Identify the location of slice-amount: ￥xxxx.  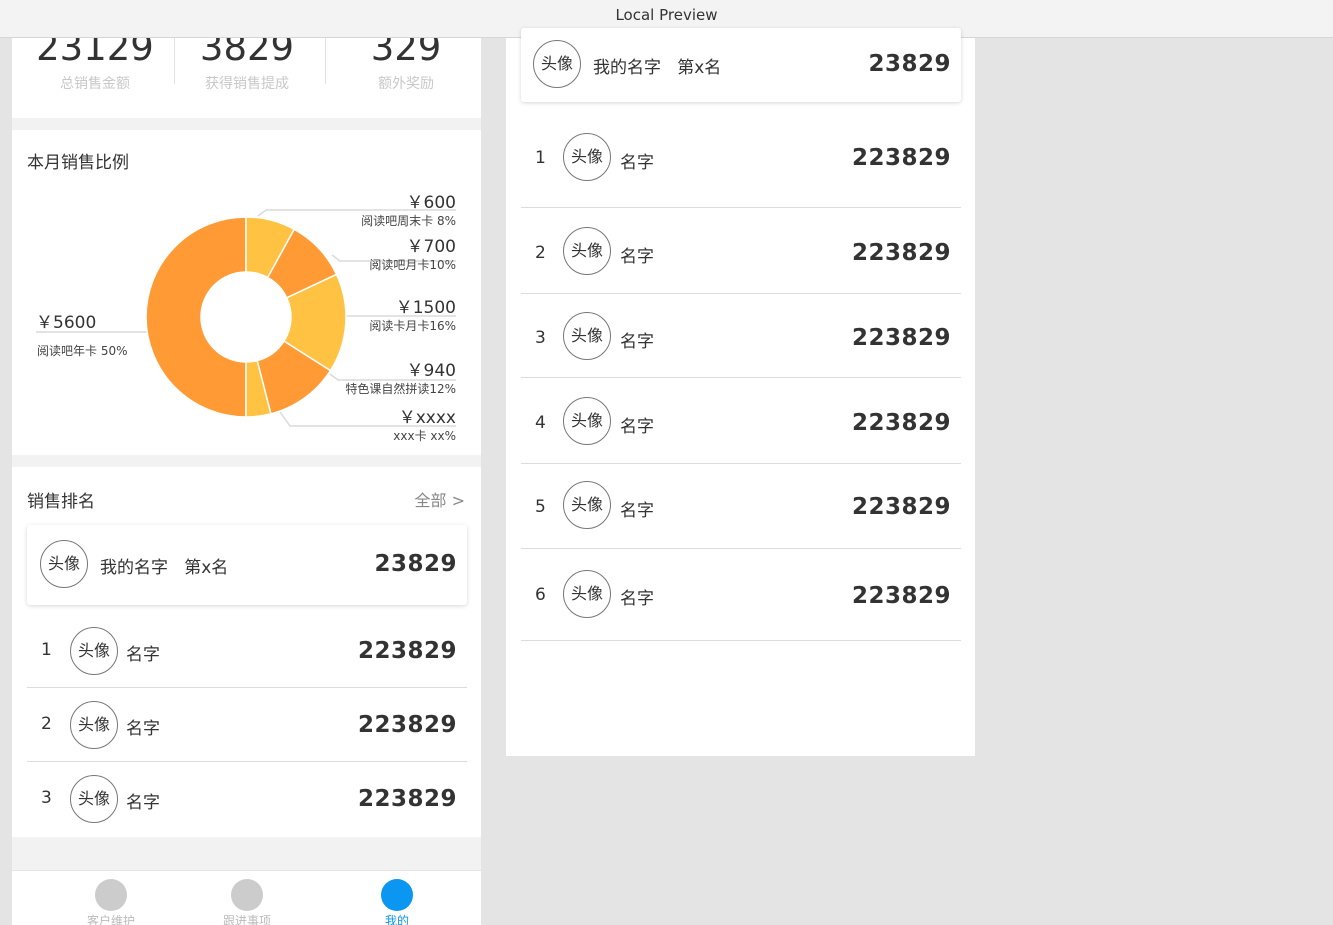
(427, 418).